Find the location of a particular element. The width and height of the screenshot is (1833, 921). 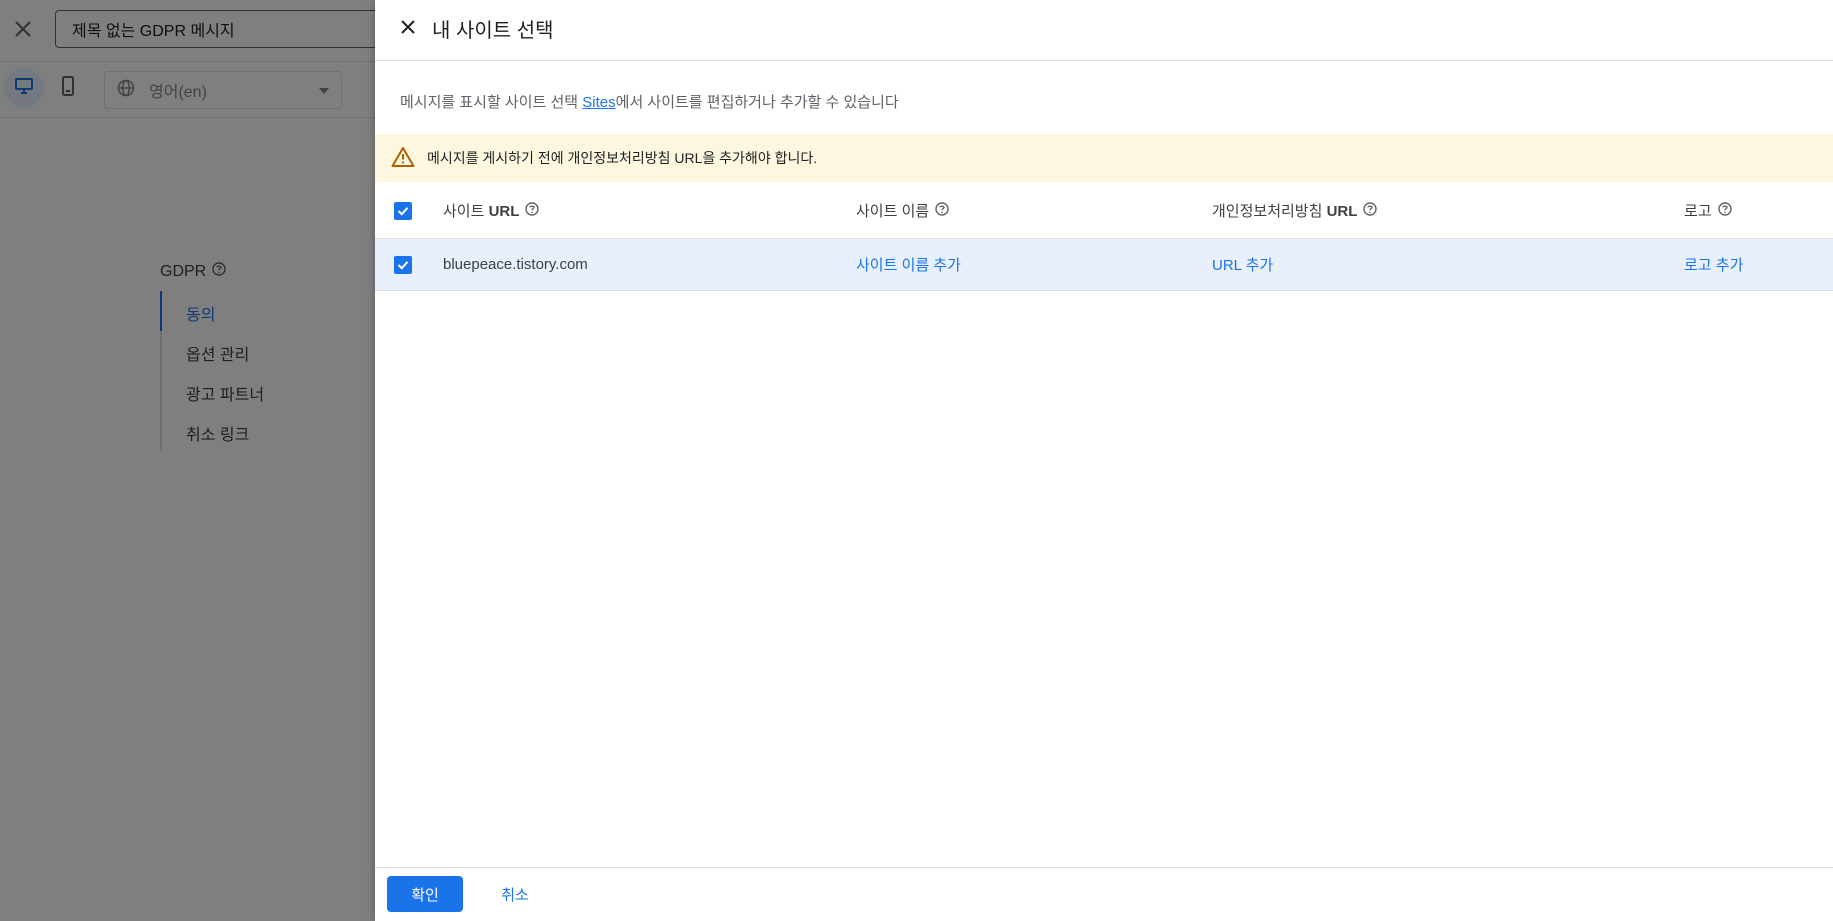

header-privacy-bold: URL is located at coordinates (1342, 211).